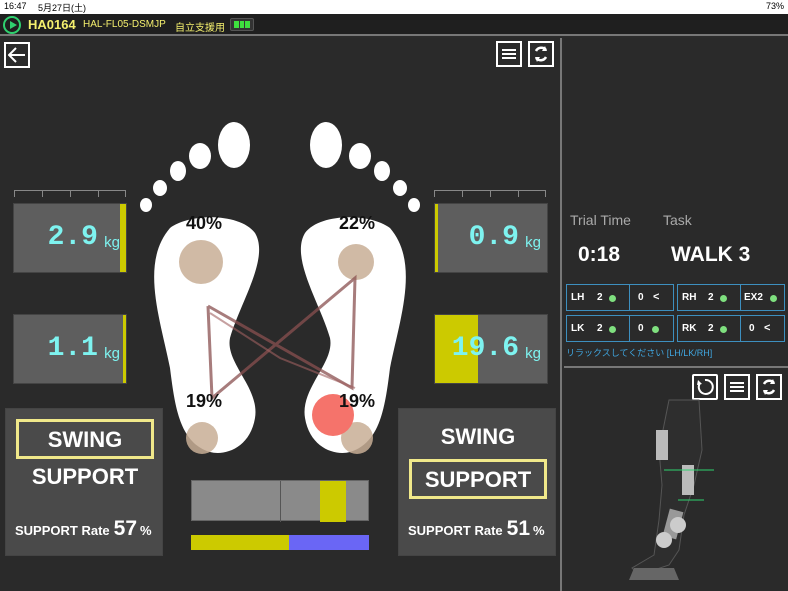 The height and width of the screenshot is (591, 788). What do you see at coordinates (83, 528) in the screenshot?
I see `left-support-rate: SUPPORT Rate 57%` at bounding box center [83, 528].